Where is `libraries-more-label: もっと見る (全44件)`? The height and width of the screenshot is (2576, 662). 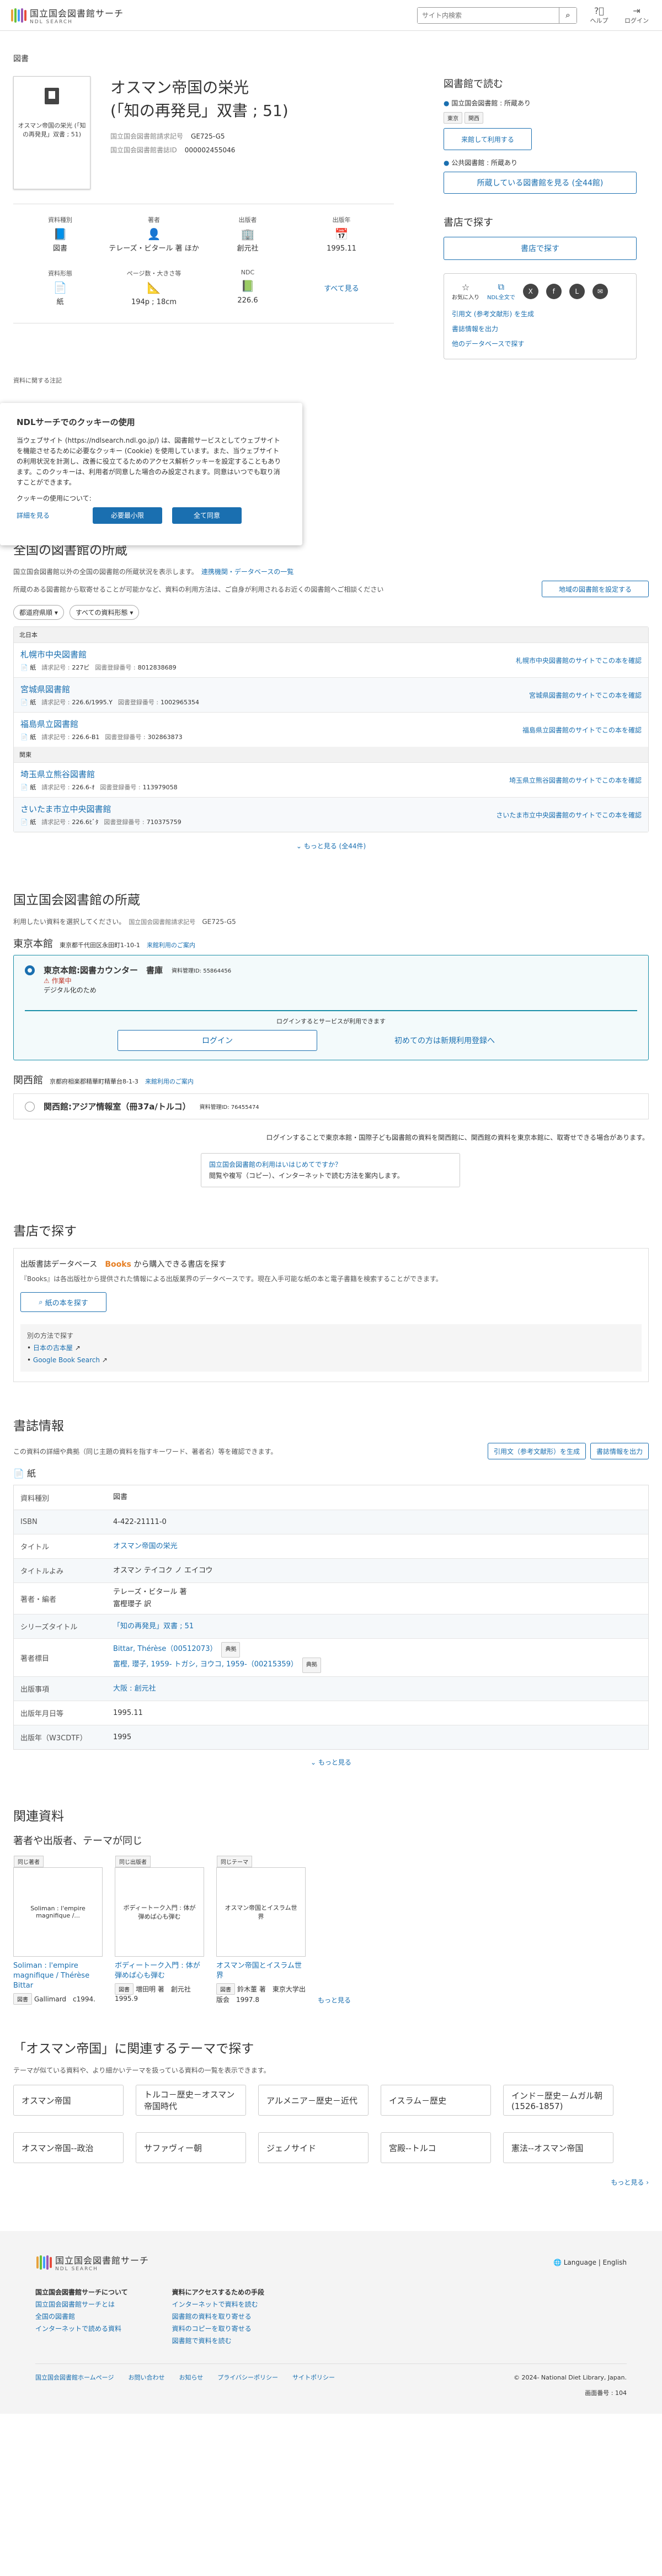
libraries-more-label: もっと見る (全44件) is located at coordinates (334, 846).